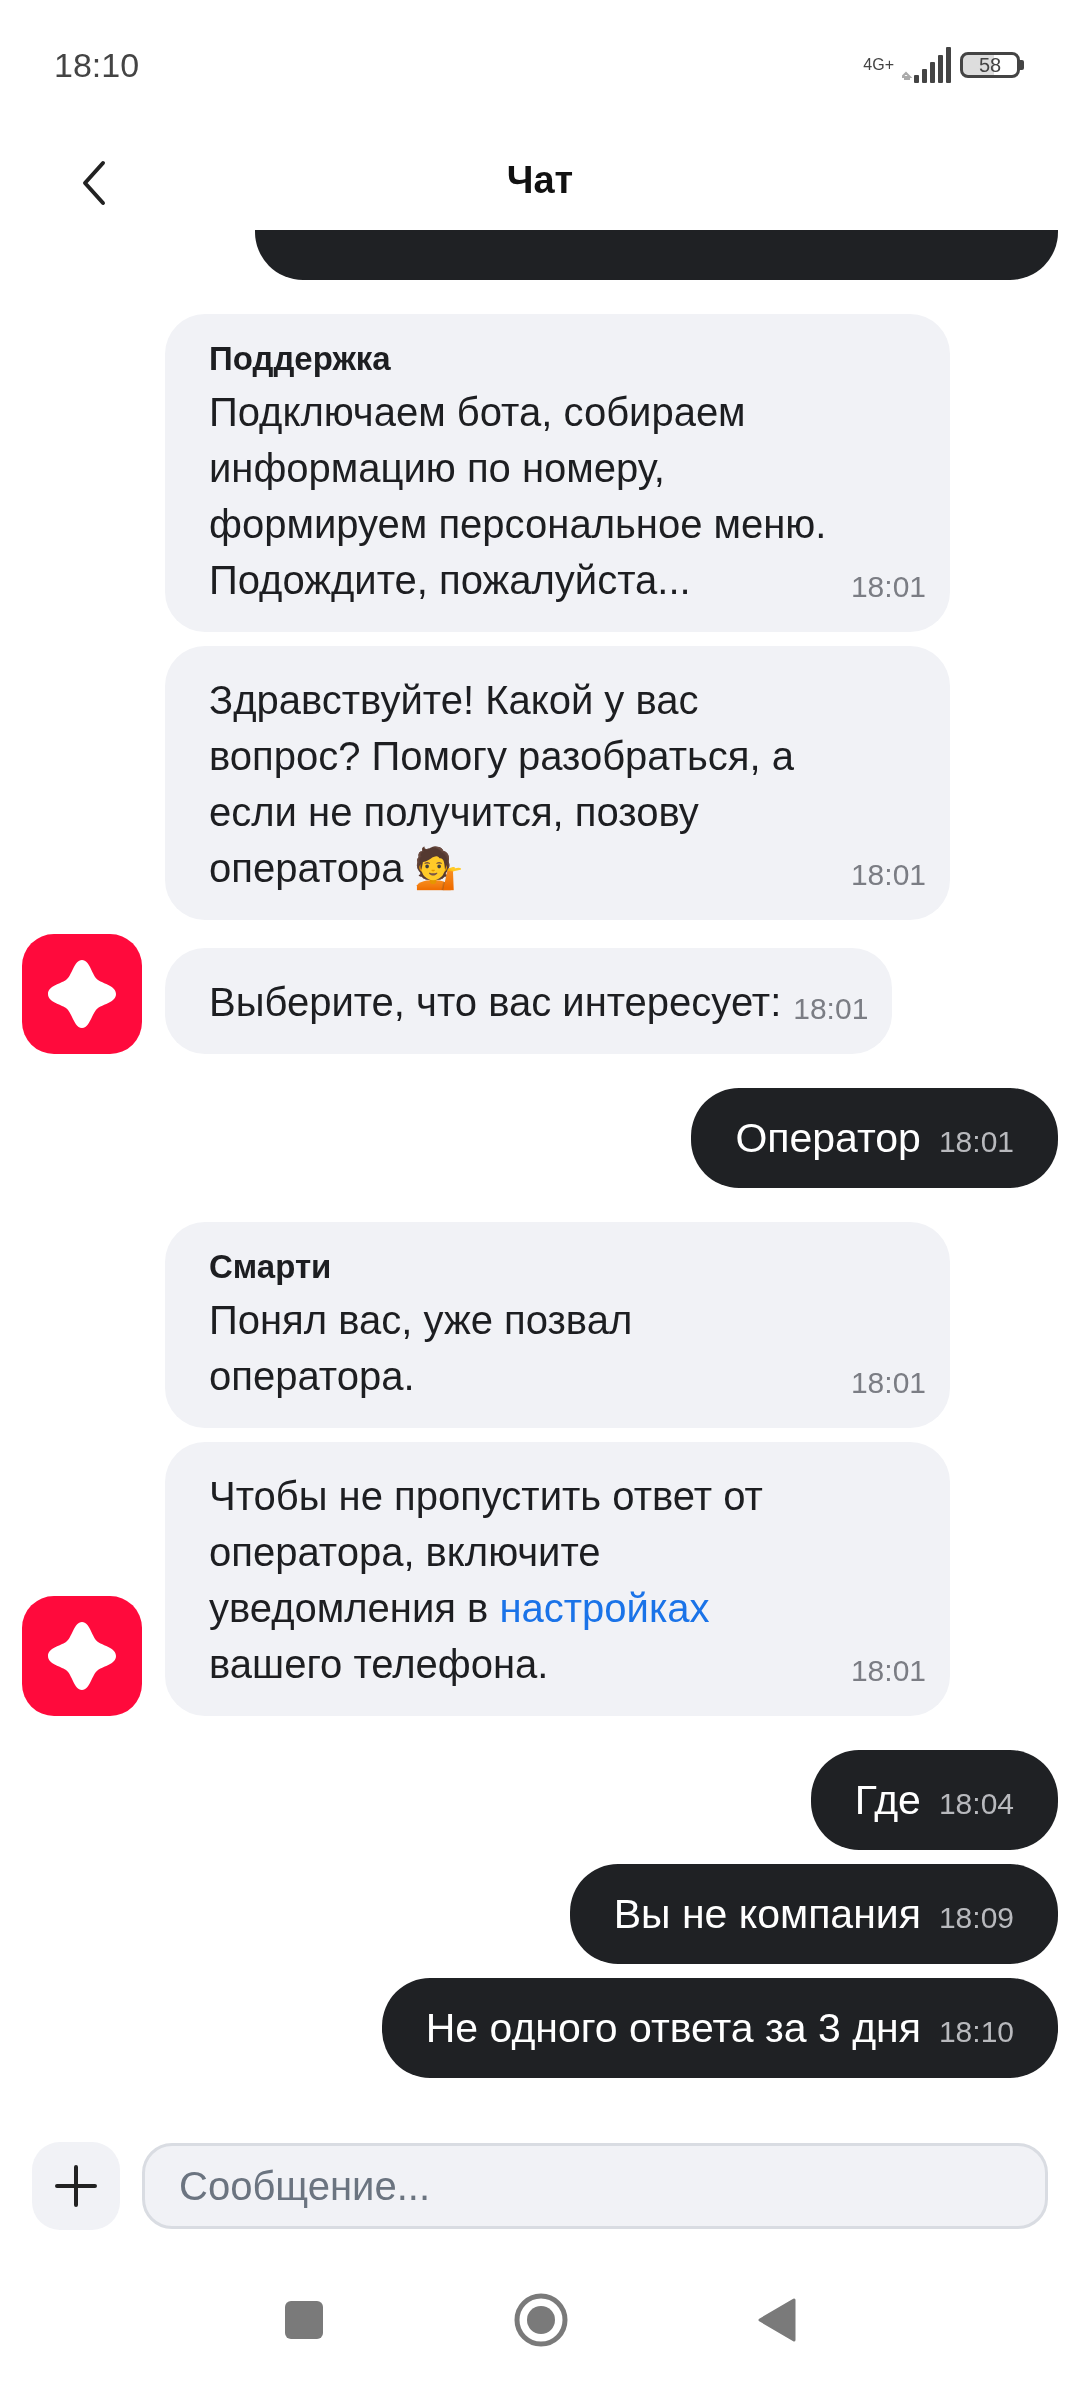 Image resolution: width=1080 pixels, height=2400 pixels. Describe the element at coordinates (878, 65) in the screenshot. I see `network-label: 4G+` at that location.